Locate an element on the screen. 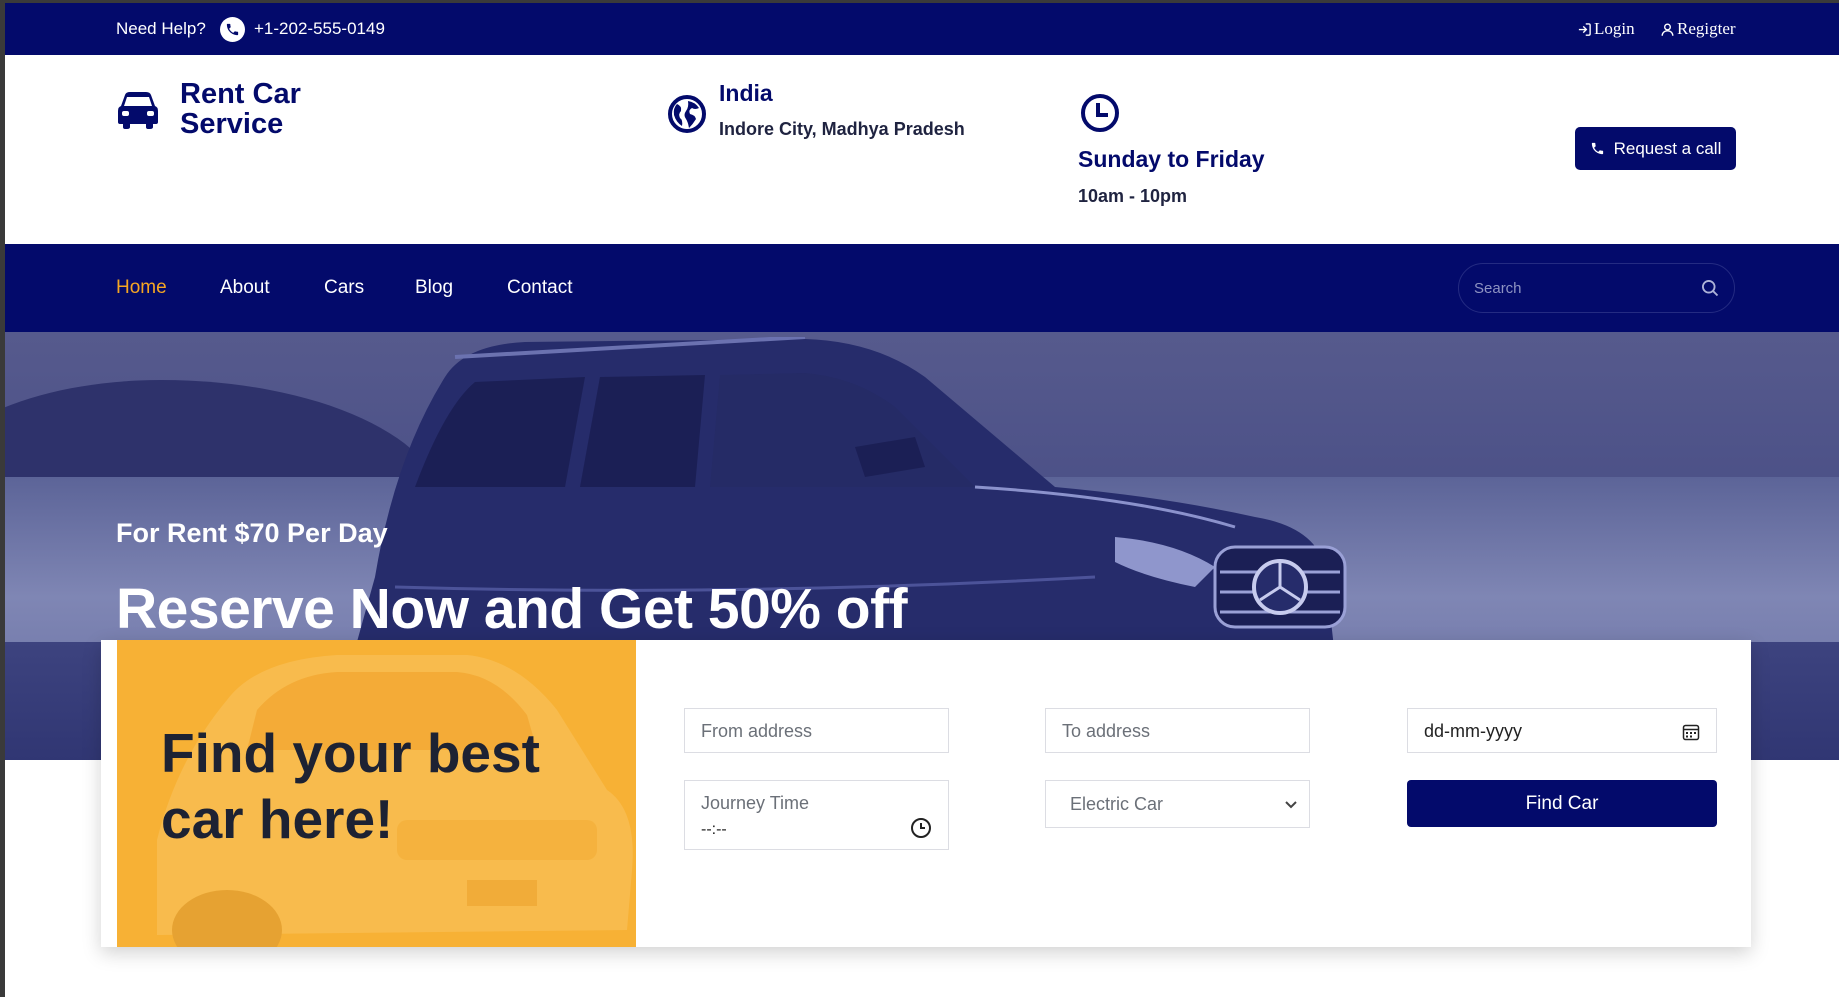 This screenshot has height=997, width=1839. car-logo-icon is located at coordinates (138, 112).